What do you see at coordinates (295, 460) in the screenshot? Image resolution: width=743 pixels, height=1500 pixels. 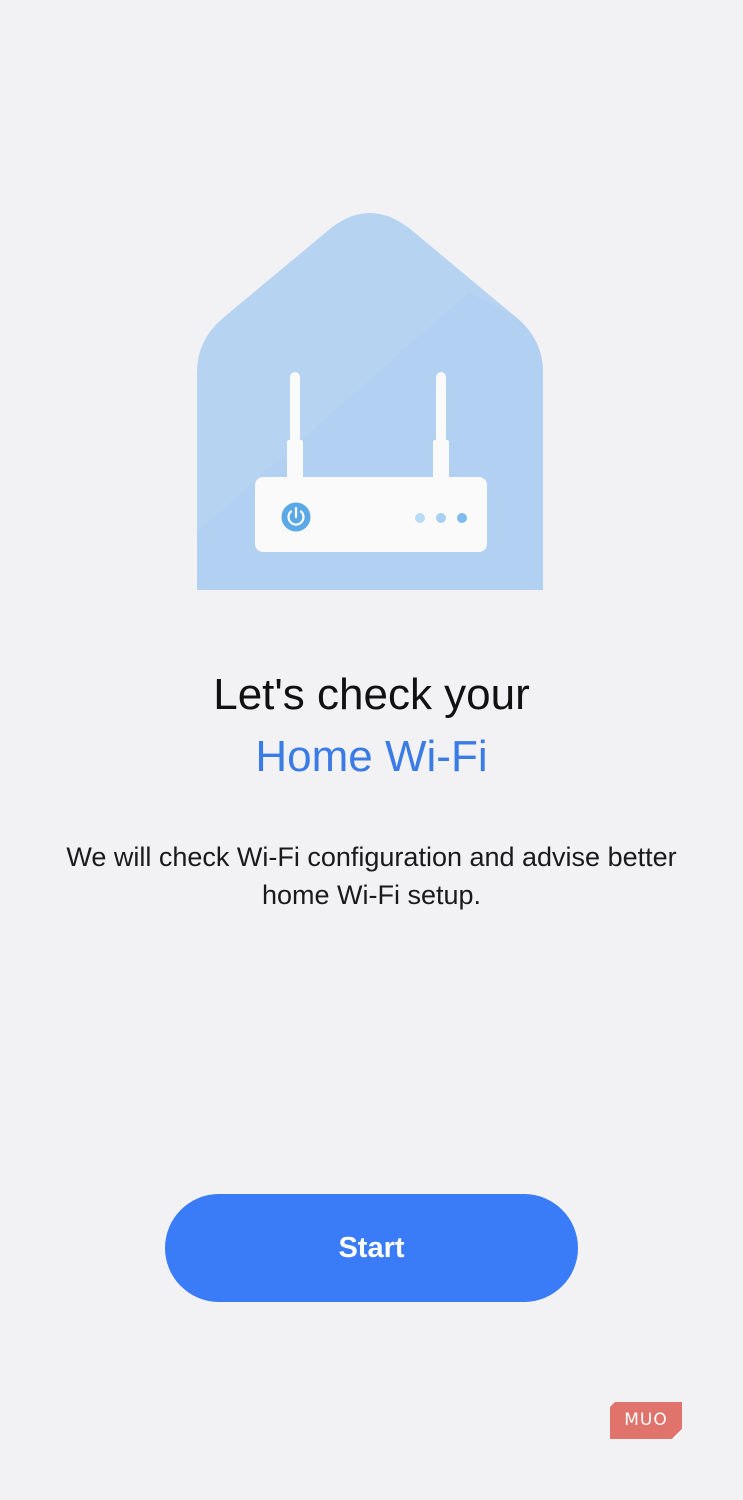 I see `left-antenna-base` at bounding box center [295, 460].